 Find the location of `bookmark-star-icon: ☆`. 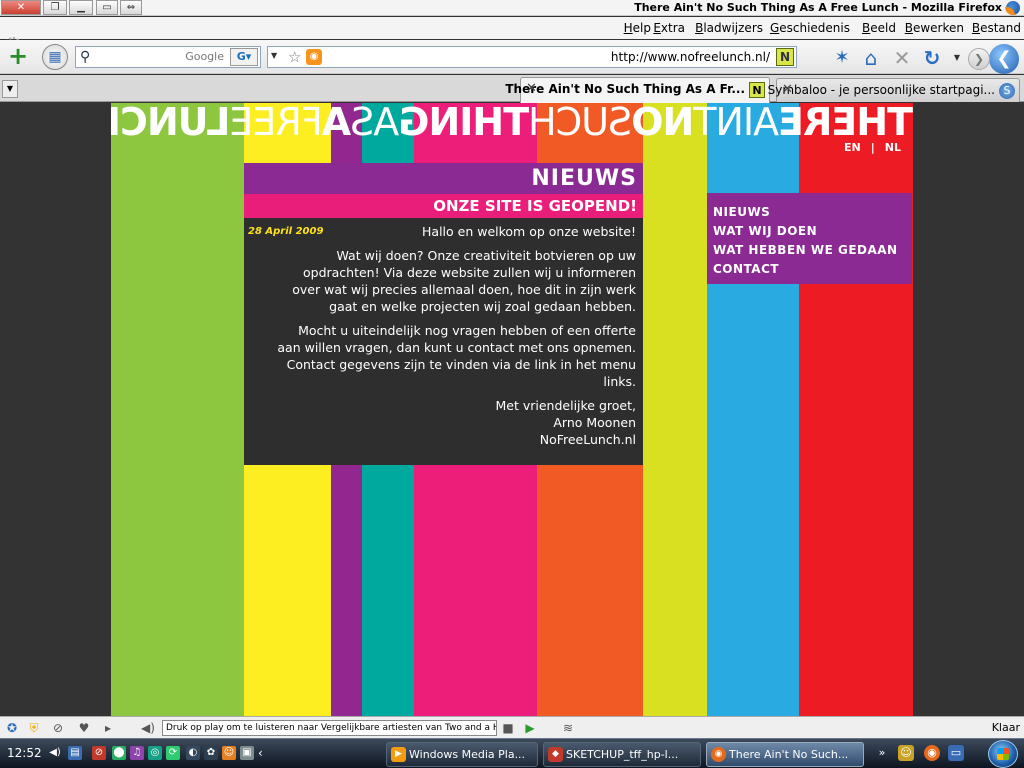

bookmark-star-icon: ☆ is located at coordinates (294, 57).